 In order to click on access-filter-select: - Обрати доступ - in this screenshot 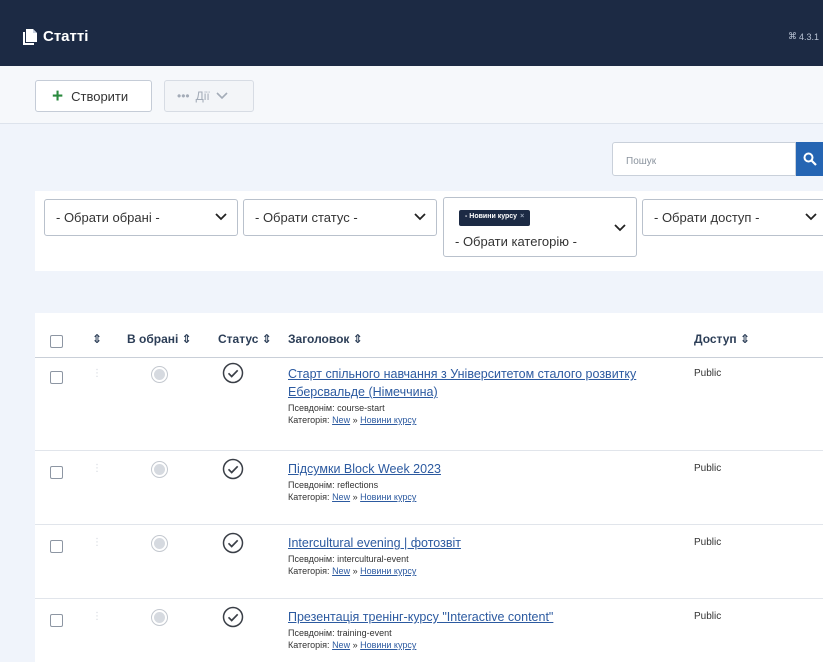, I will do `click(732, 217)`.